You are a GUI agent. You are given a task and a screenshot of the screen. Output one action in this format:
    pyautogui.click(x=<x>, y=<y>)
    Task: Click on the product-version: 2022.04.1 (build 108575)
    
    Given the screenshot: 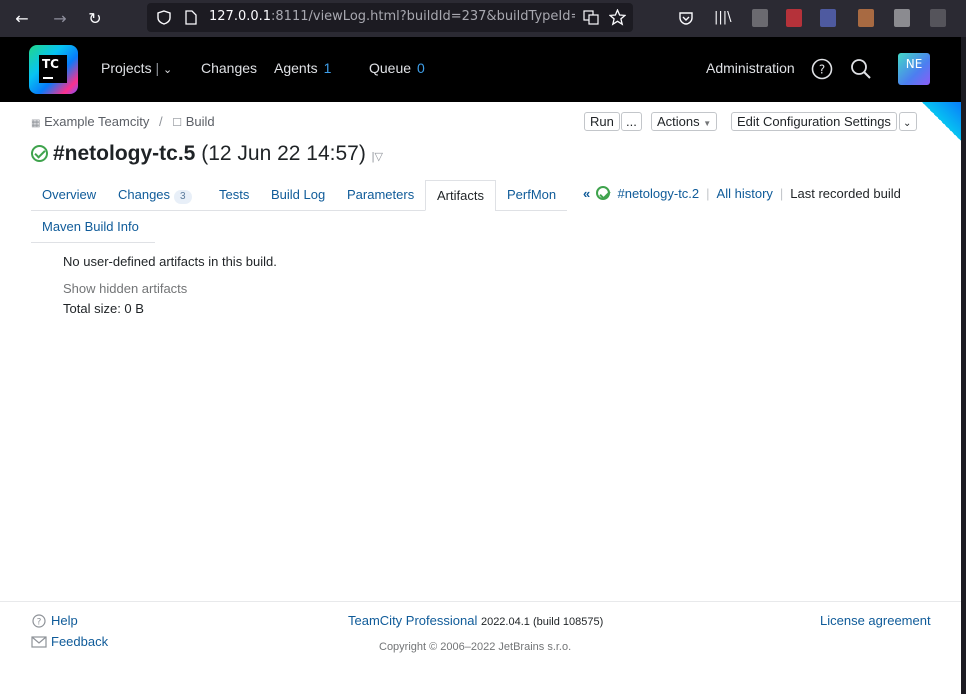 What is the action you would take?
    pyautogui.click(x=542, y=622)
    